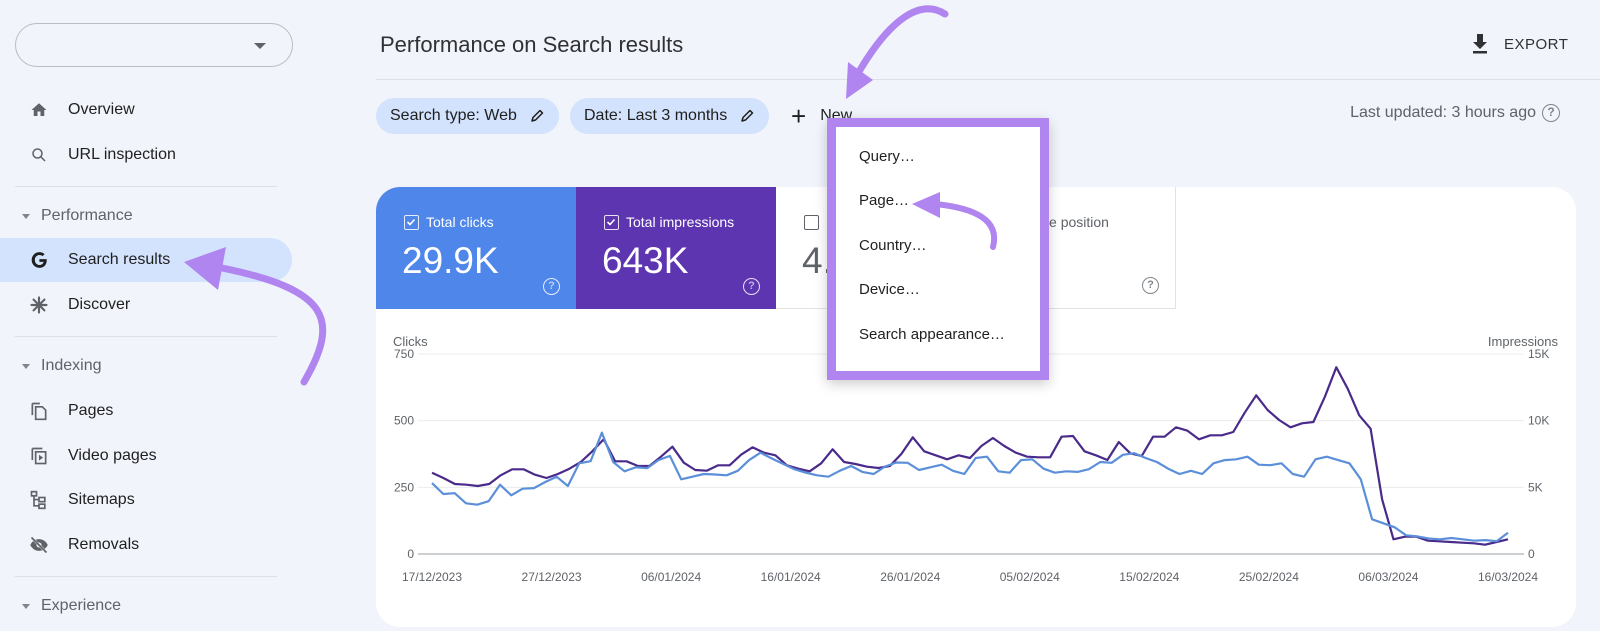  What do you see at coordinates (453, 115) in the screenshot?
I see `chip-label: Search type: Web` at bounding box center [453, 115].